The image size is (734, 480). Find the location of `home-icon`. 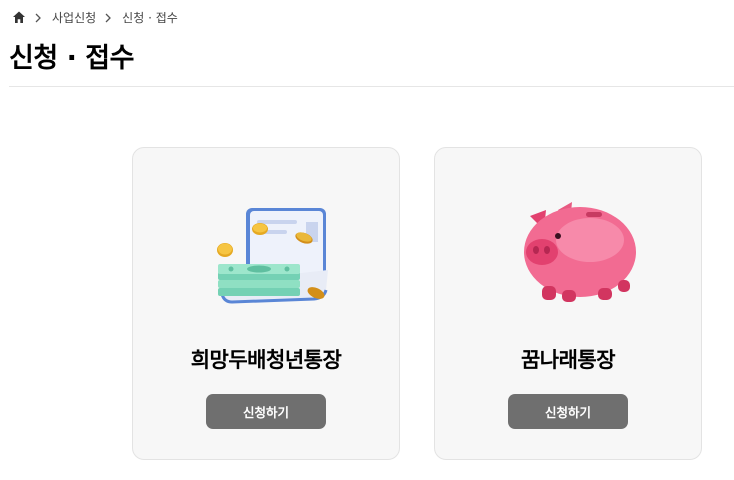

home-icon is located at coordinates (19, 17).